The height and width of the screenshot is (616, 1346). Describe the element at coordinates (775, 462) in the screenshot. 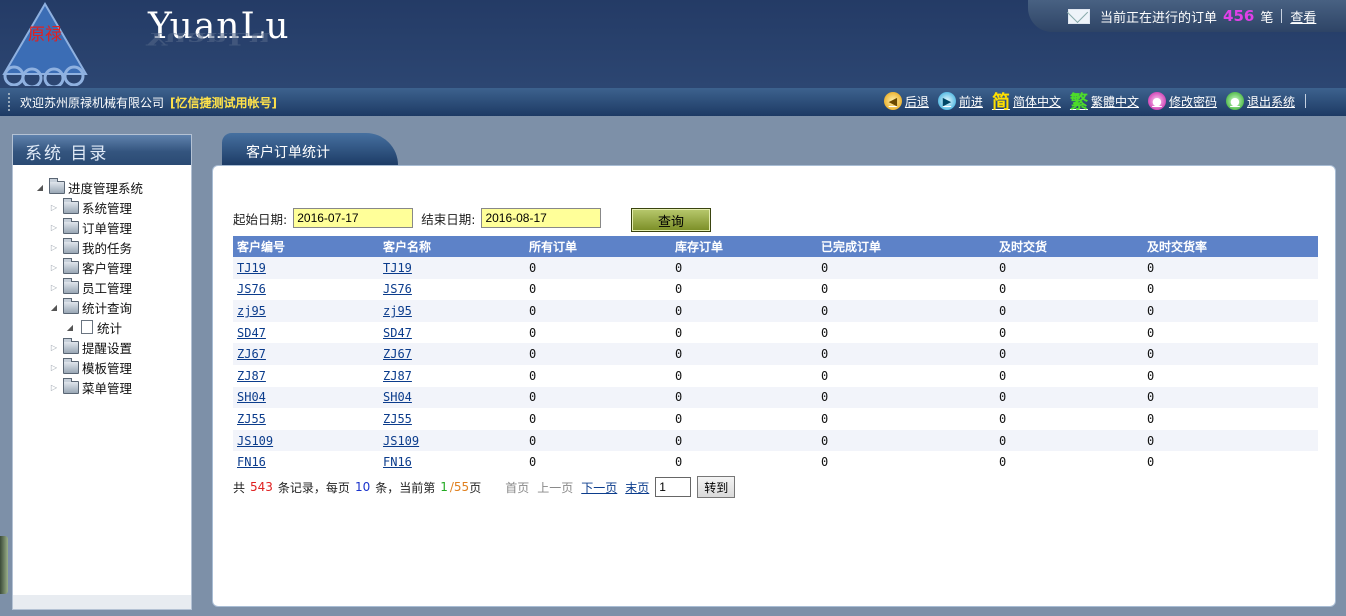

I see `table-row: FN16 FN16 0 0 0 0 0` at that location.